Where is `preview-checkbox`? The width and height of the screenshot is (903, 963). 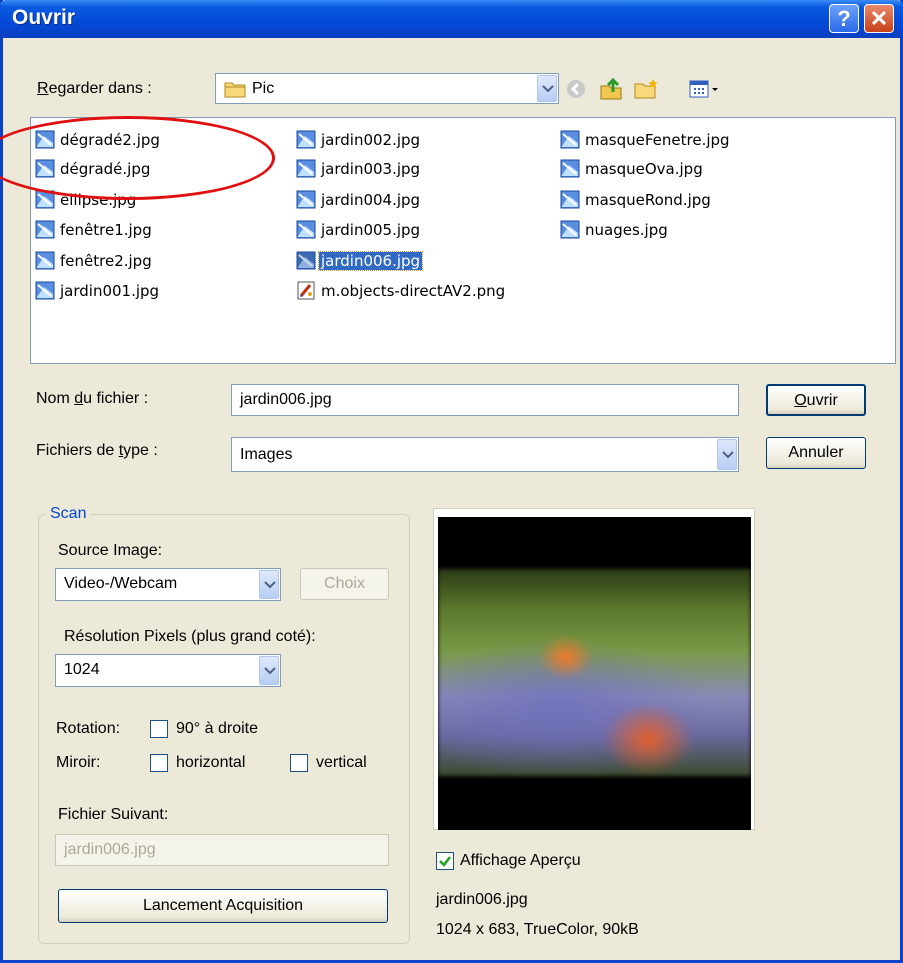 preview-checkbox is located at coordinates (445, 861).